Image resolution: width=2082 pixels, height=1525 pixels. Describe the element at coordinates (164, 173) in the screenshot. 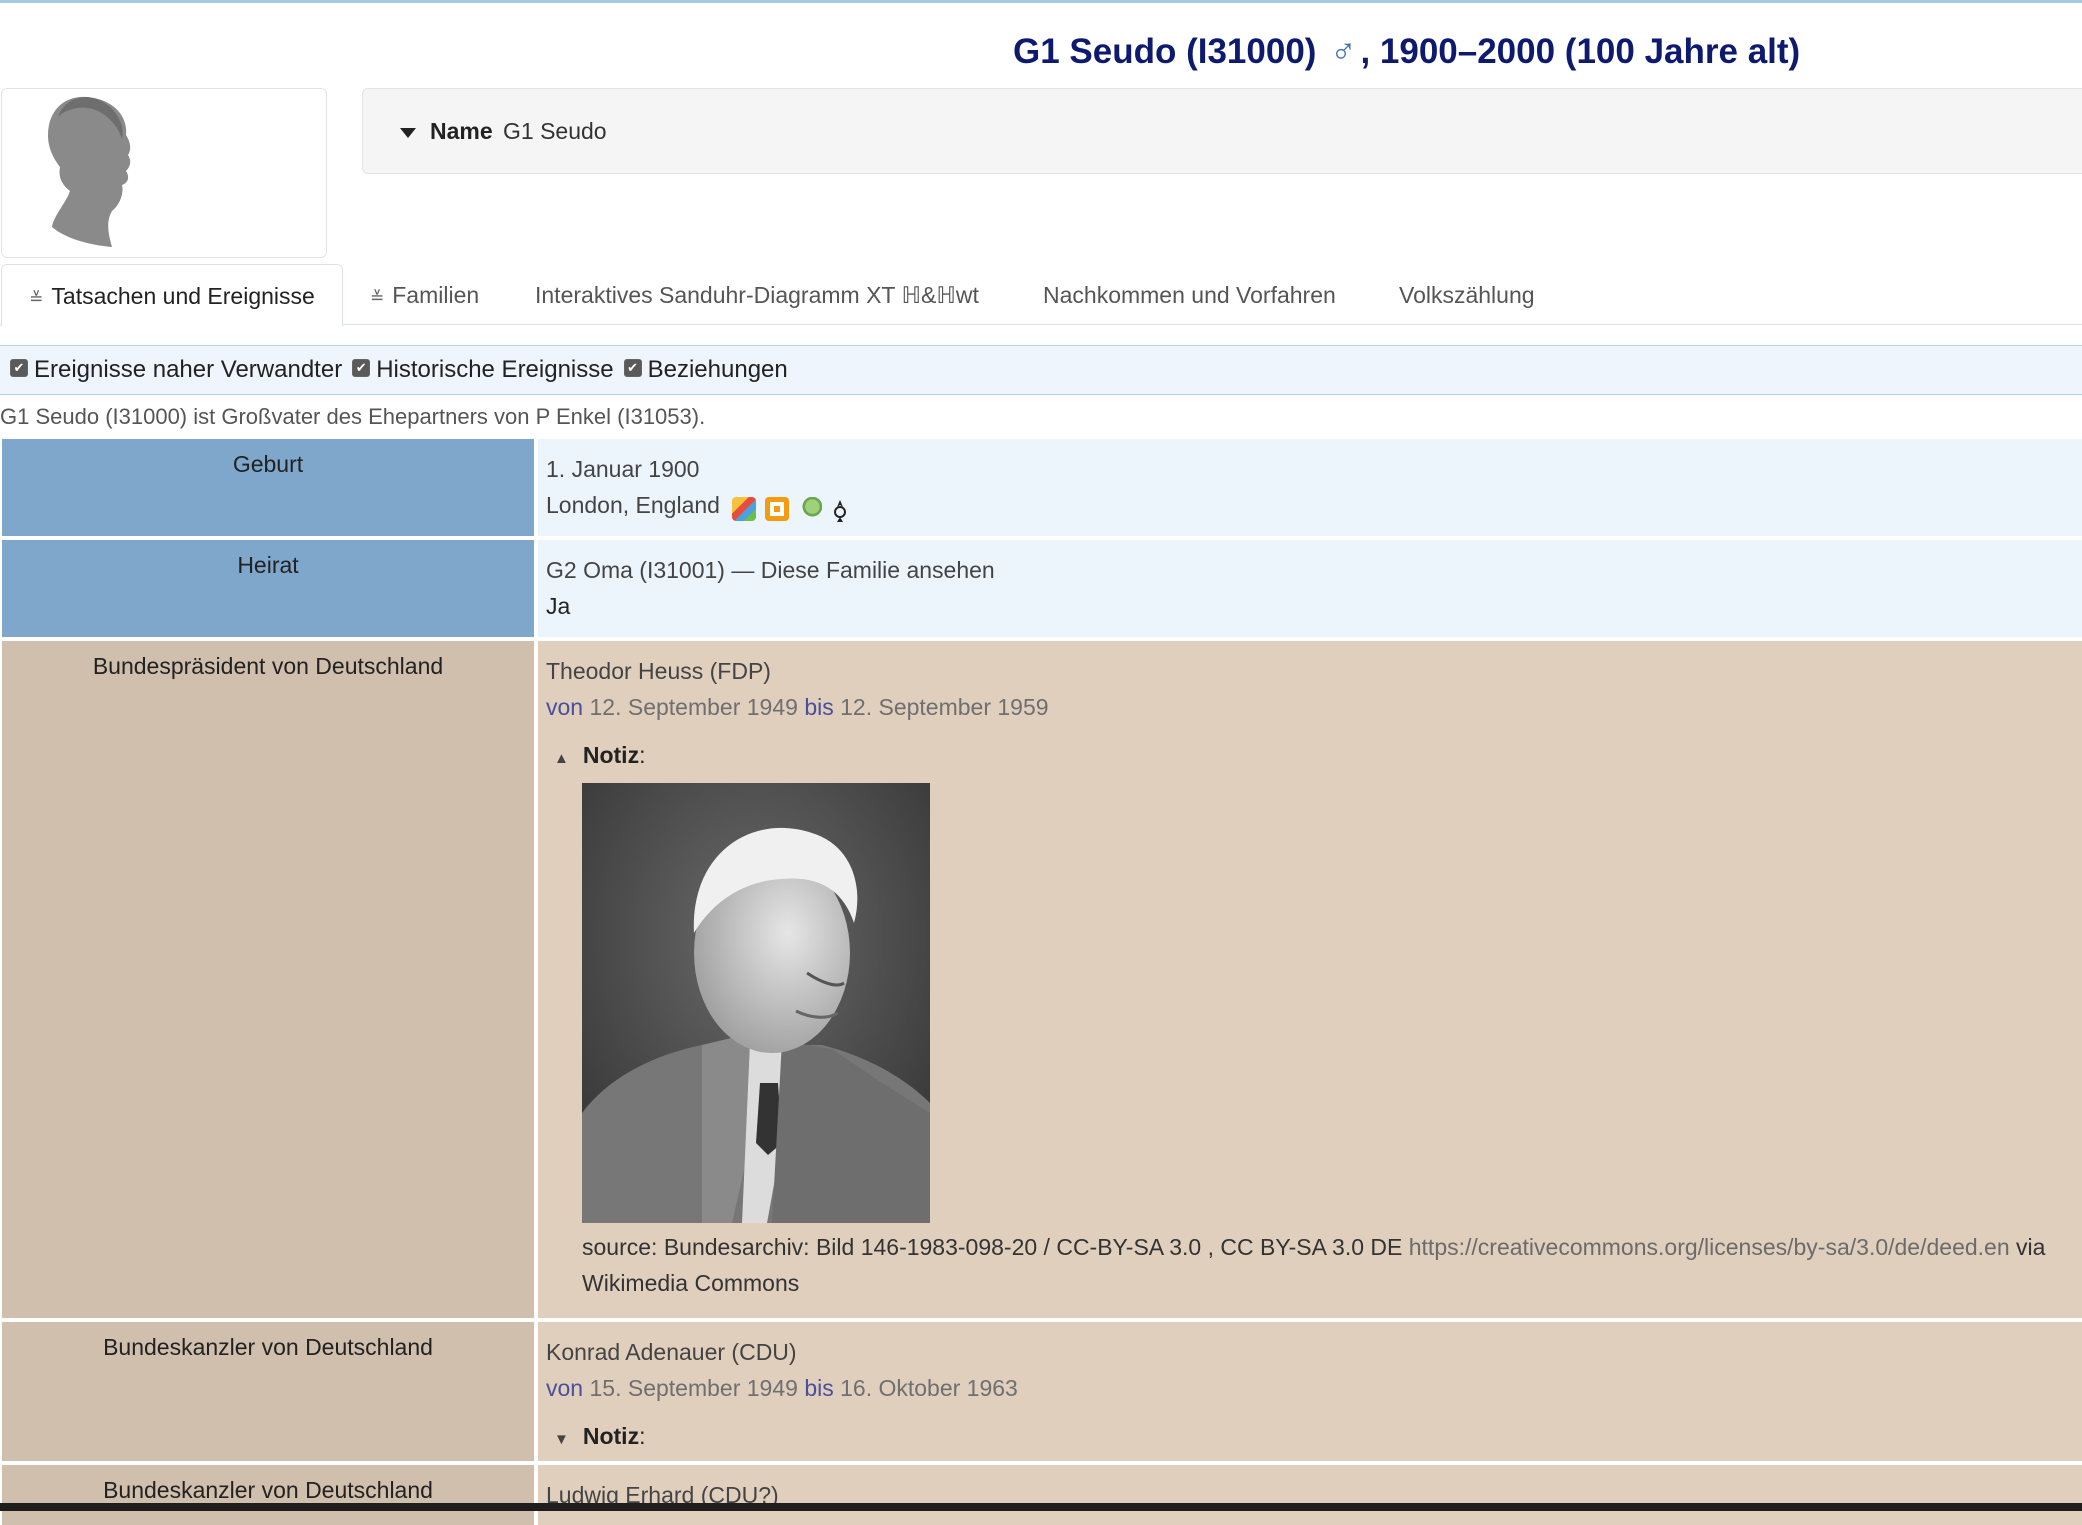

I see `person-photo` at that location.